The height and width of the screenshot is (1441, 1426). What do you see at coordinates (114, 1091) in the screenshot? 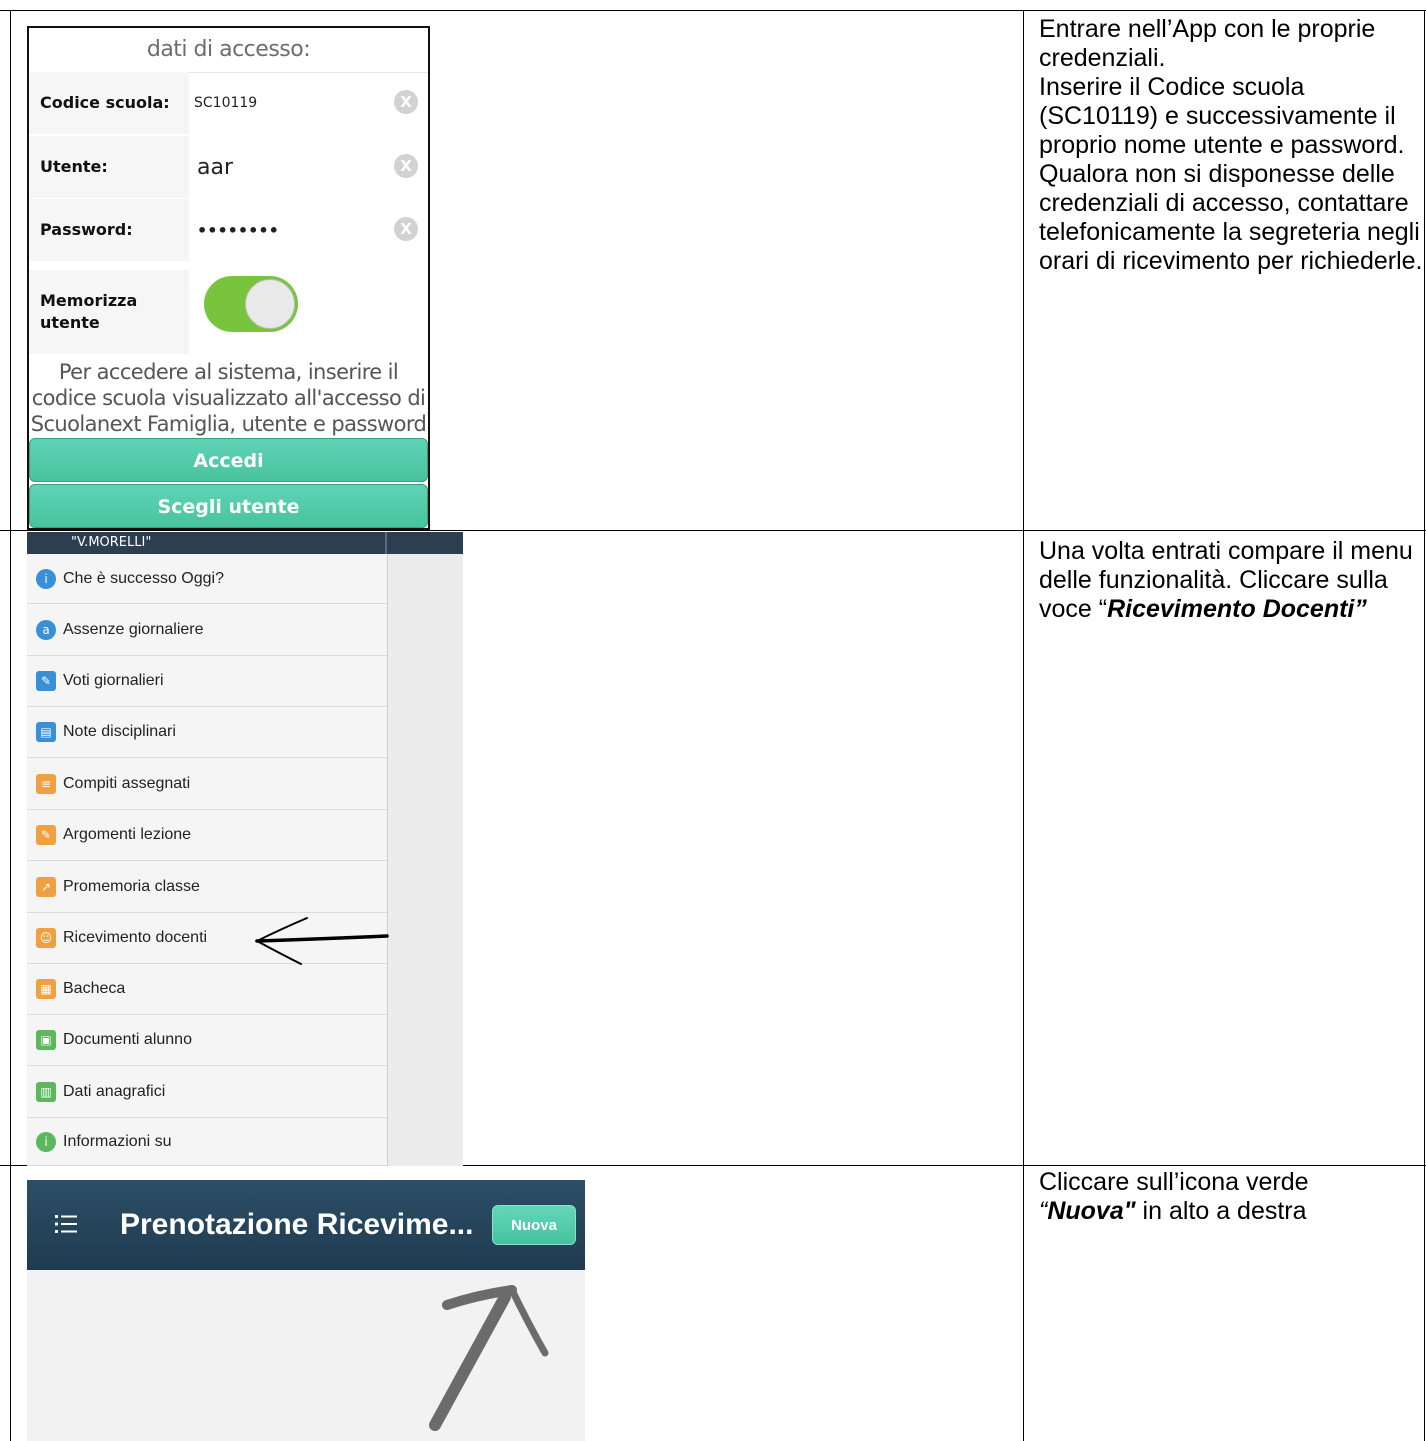
I see `menu-item-label: Dati anagrafici` at bounding box center [114, 1091].